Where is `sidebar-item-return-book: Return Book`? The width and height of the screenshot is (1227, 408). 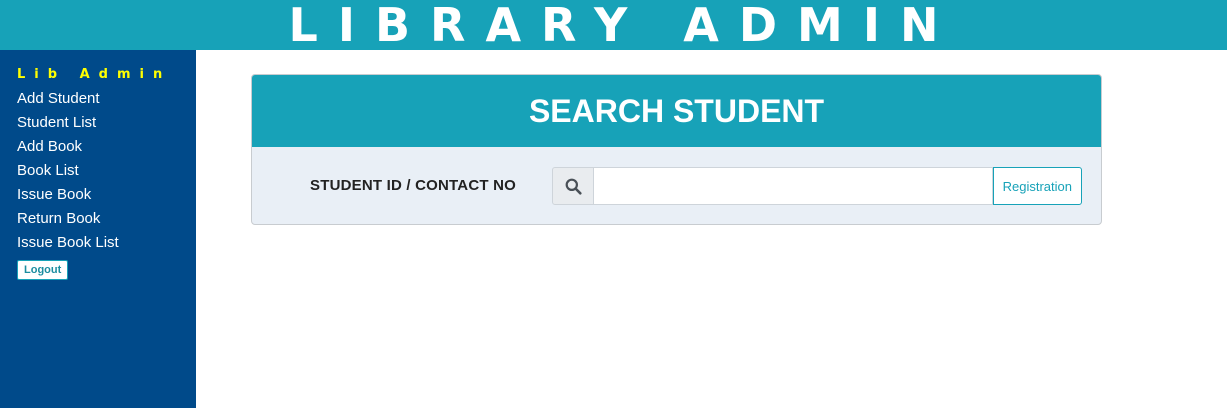
sidebar-item-return-book: Return Book is located at coordinates (106, 219).